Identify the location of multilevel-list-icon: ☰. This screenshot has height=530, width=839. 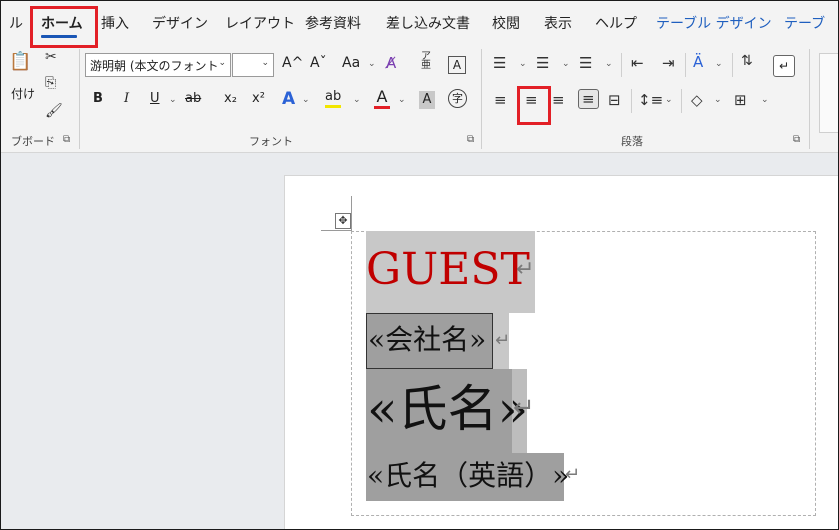
(585, 63).